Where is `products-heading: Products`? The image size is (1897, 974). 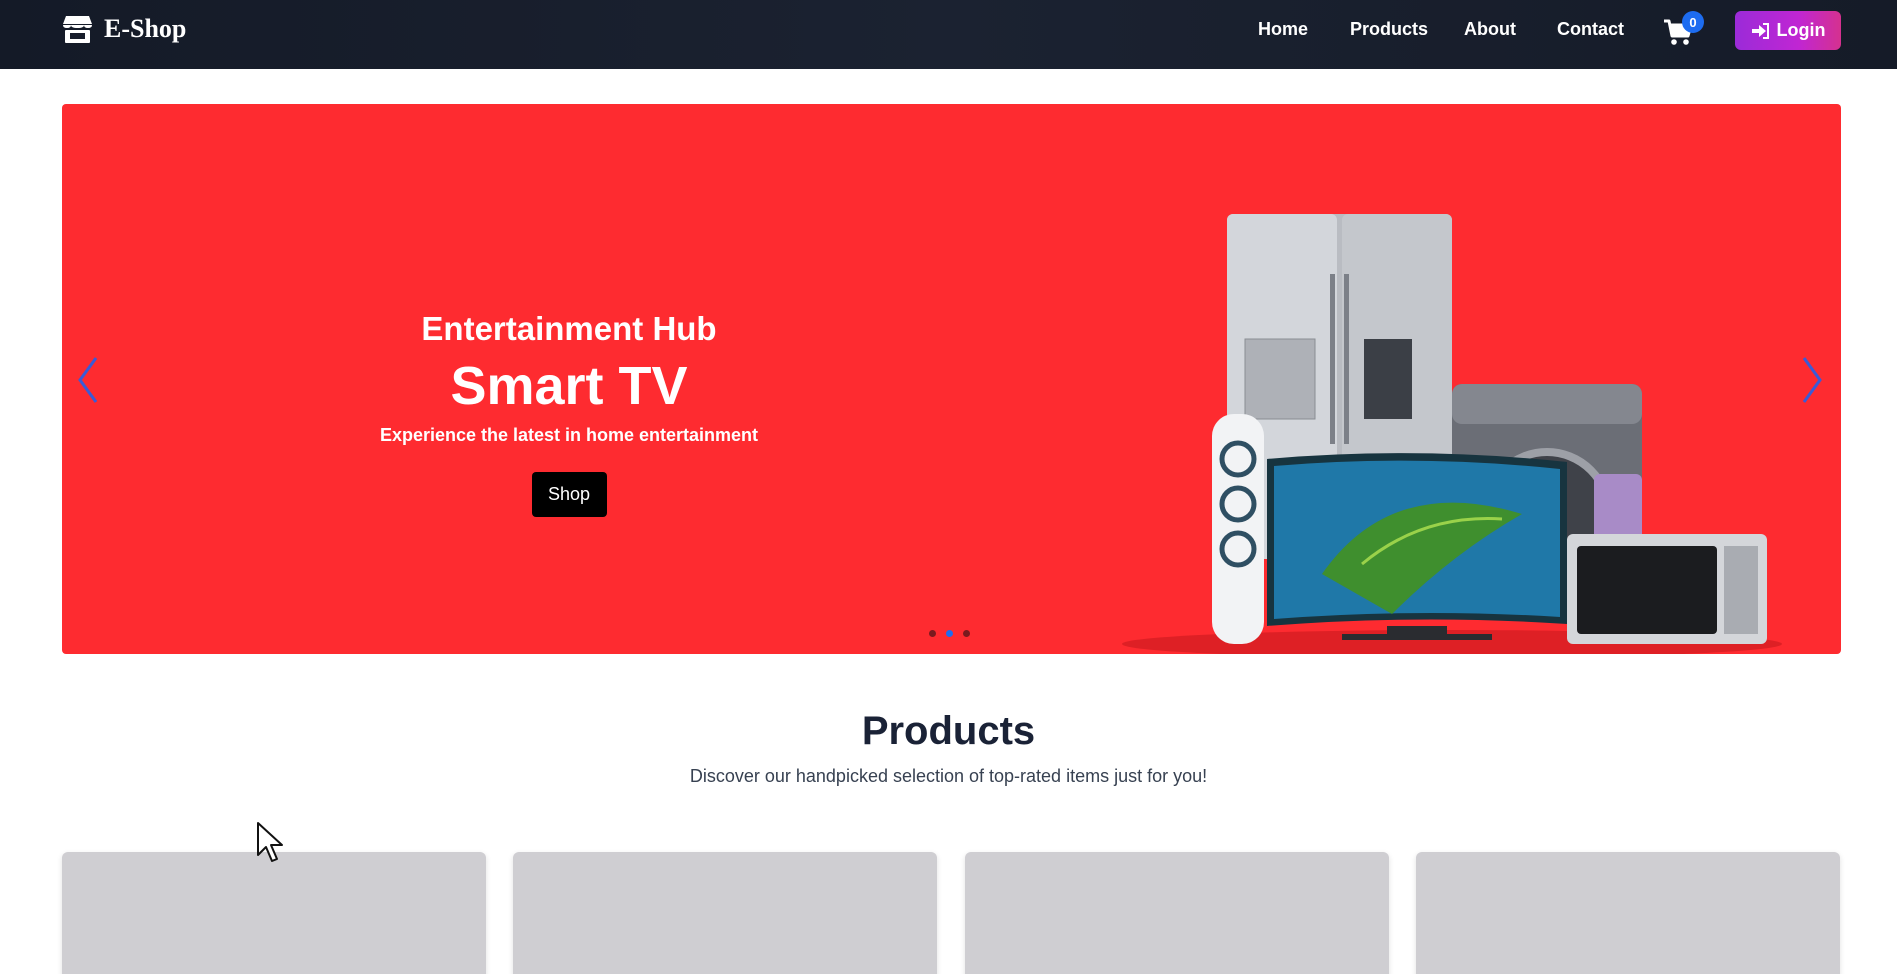
products-heading: Products is located at coordinates (948, 731).